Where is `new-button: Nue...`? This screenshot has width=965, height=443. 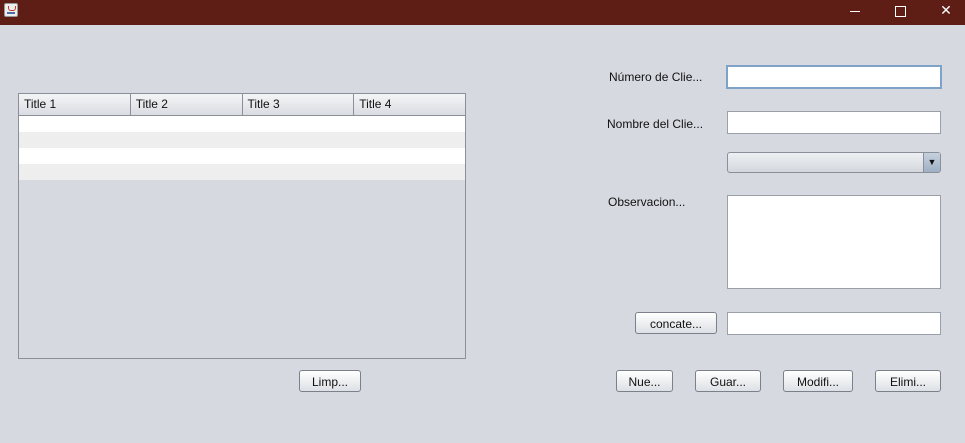
new-button: Nue... is located at coordinates (644, 381).